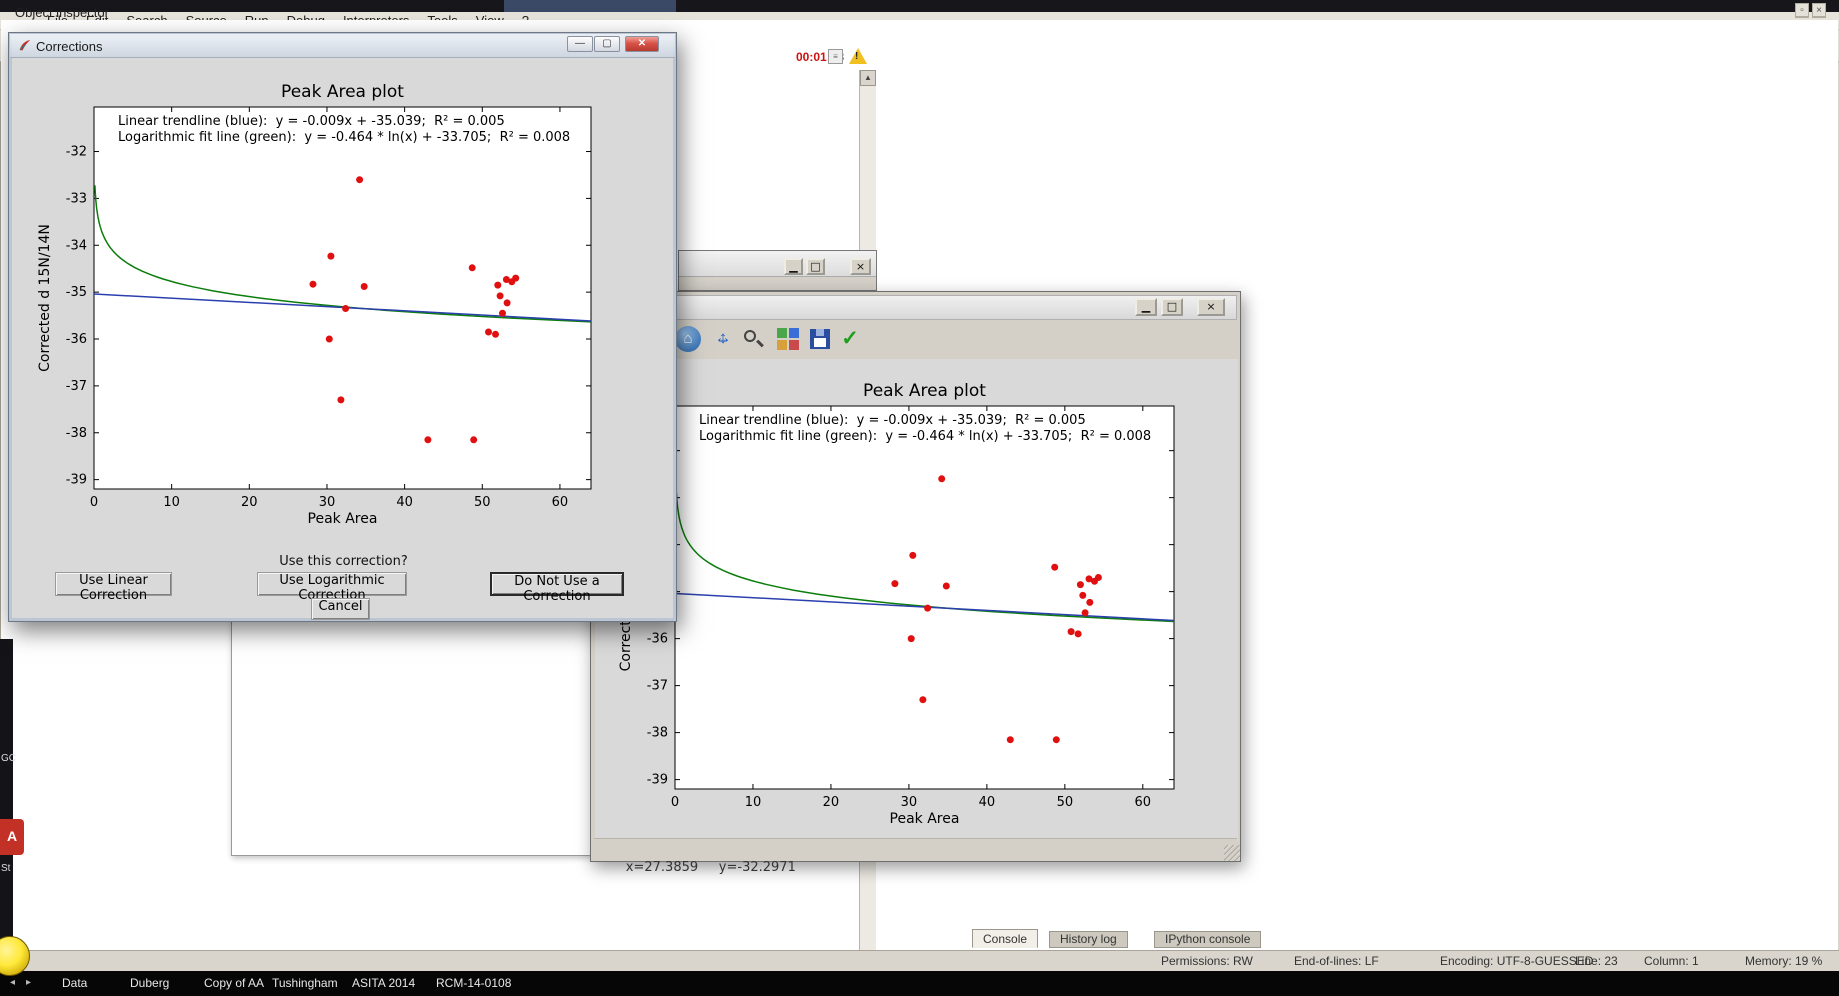  Describe the element at coordinates (383, 983) in the screenshot. I see `sheet-tab-asita-2014: ASITA 2014` at that location.